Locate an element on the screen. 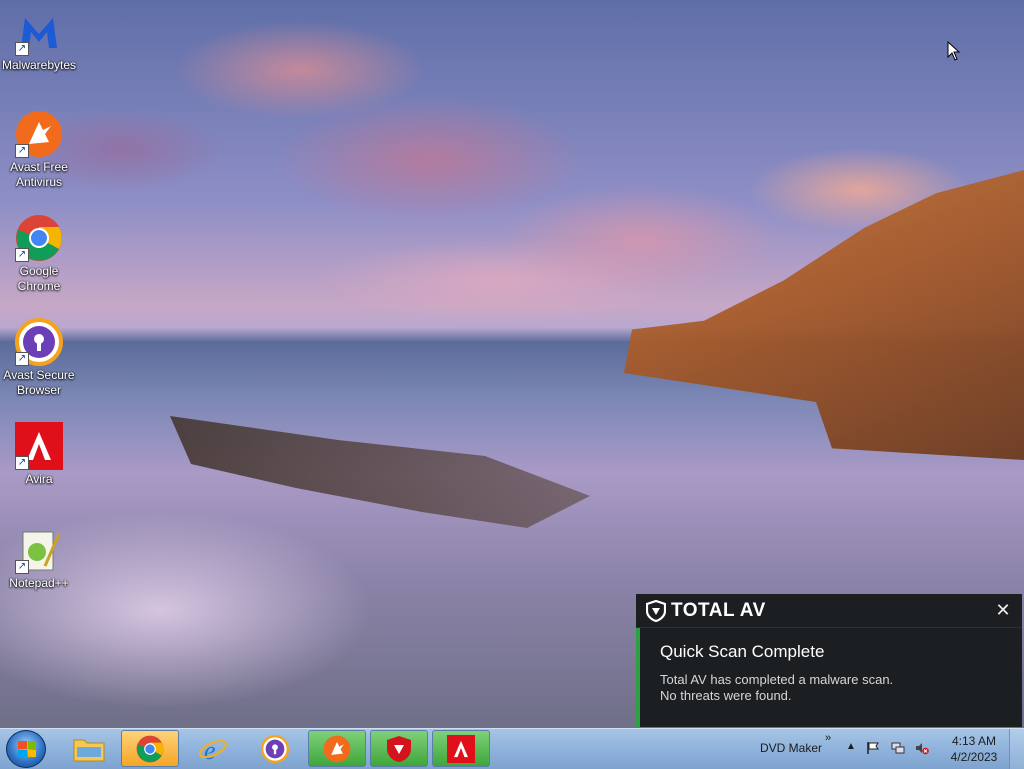 The height and width of the screenshot is (769, 1024). notification-message-line-2: No threats were found. is located at coordinates (726, 695).